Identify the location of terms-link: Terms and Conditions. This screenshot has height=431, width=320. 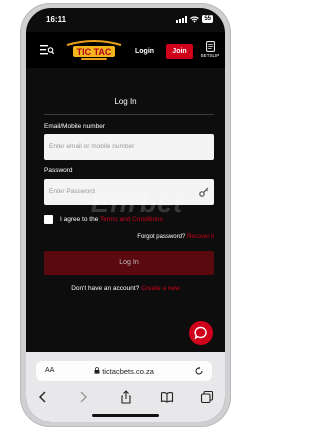
(131, 219).